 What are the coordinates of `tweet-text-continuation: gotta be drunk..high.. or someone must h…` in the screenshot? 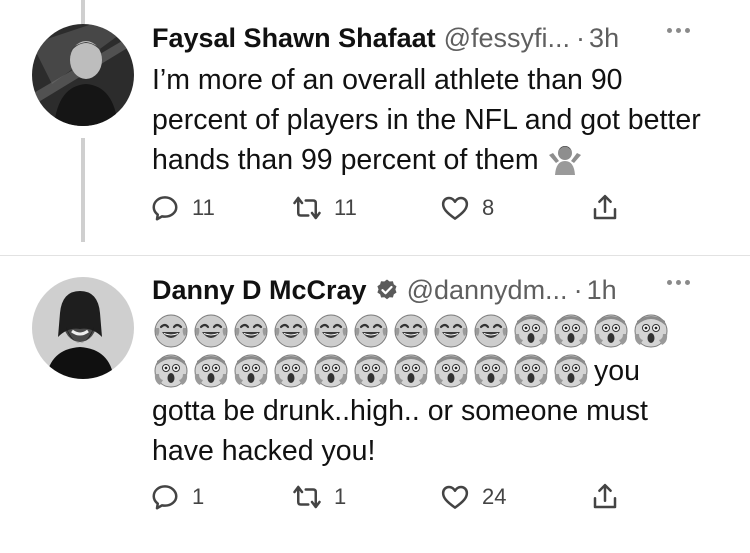 It's located at (400, 431).